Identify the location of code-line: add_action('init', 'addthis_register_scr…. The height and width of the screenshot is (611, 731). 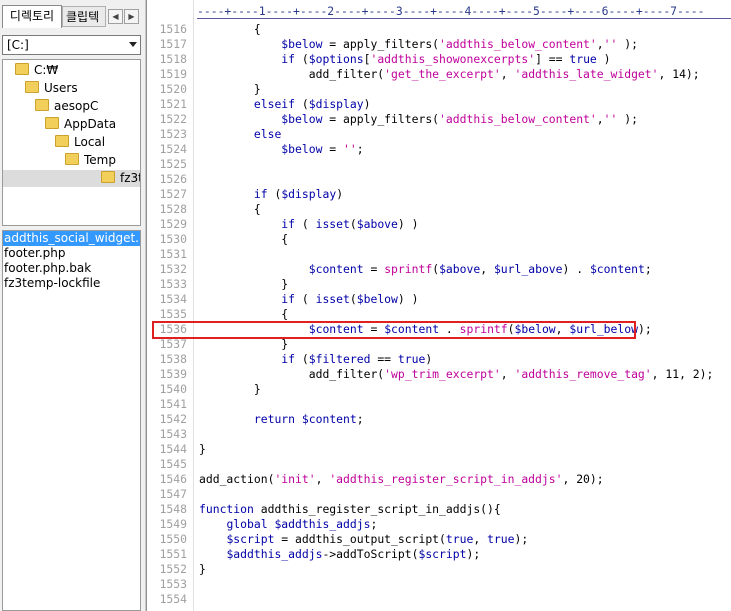
(401, 479).